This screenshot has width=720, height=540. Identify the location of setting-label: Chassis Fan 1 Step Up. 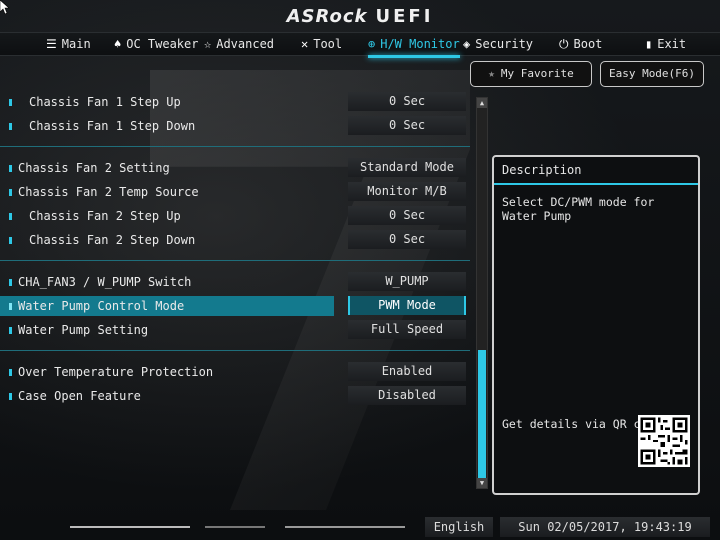
(105, 102).